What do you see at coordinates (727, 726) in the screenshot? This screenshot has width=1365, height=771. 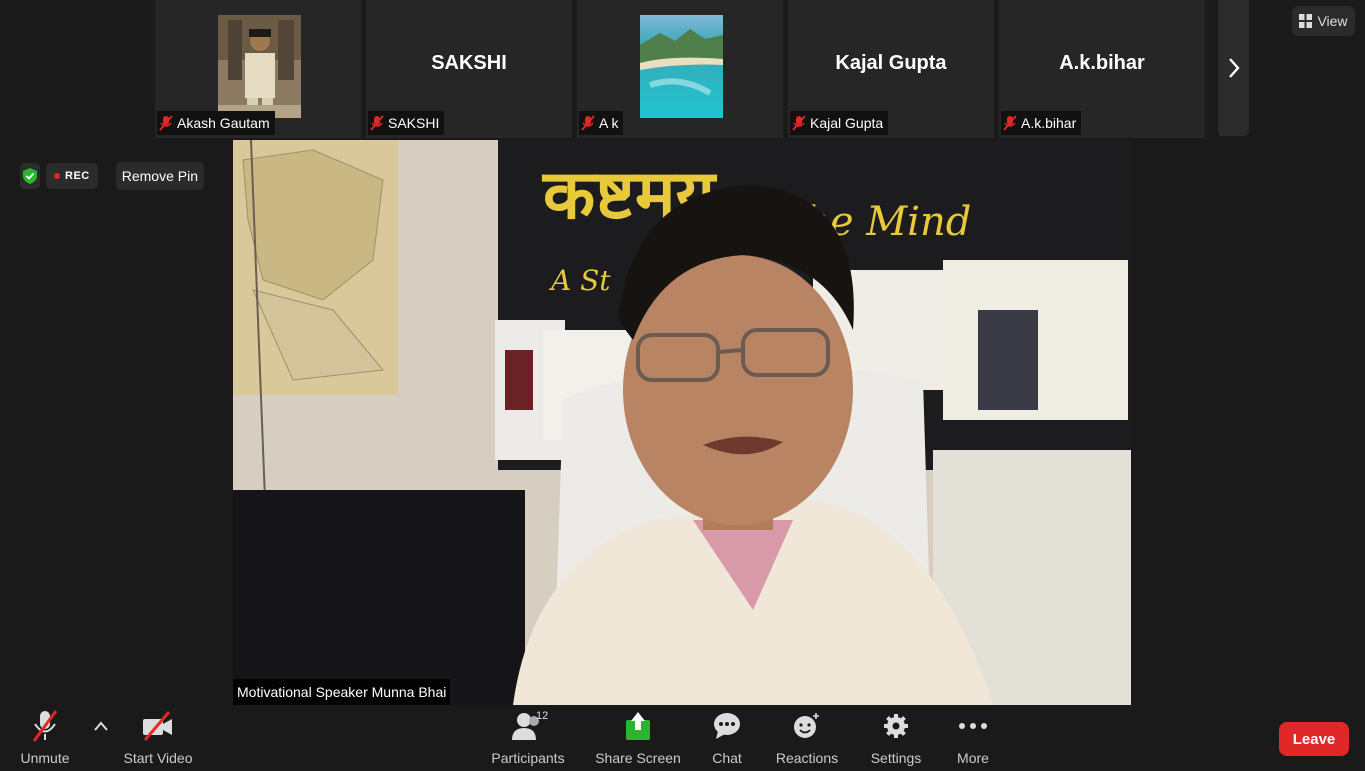 I see `chat-icon` at bounding box center [727, 726].